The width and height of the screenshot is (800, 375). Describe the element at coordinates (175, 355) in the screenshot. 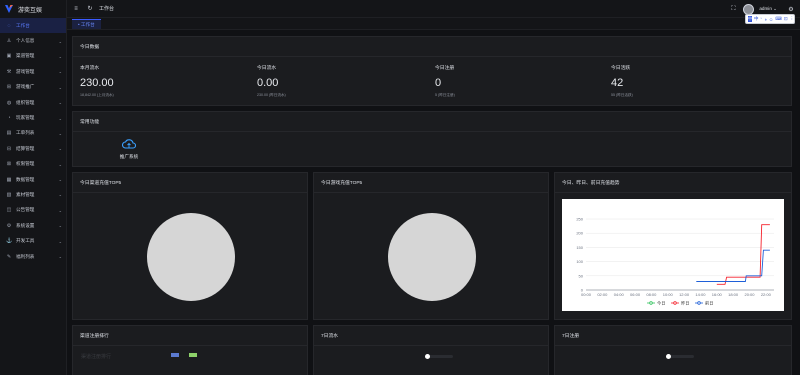

I see `legend-swatch-blue` at that location.